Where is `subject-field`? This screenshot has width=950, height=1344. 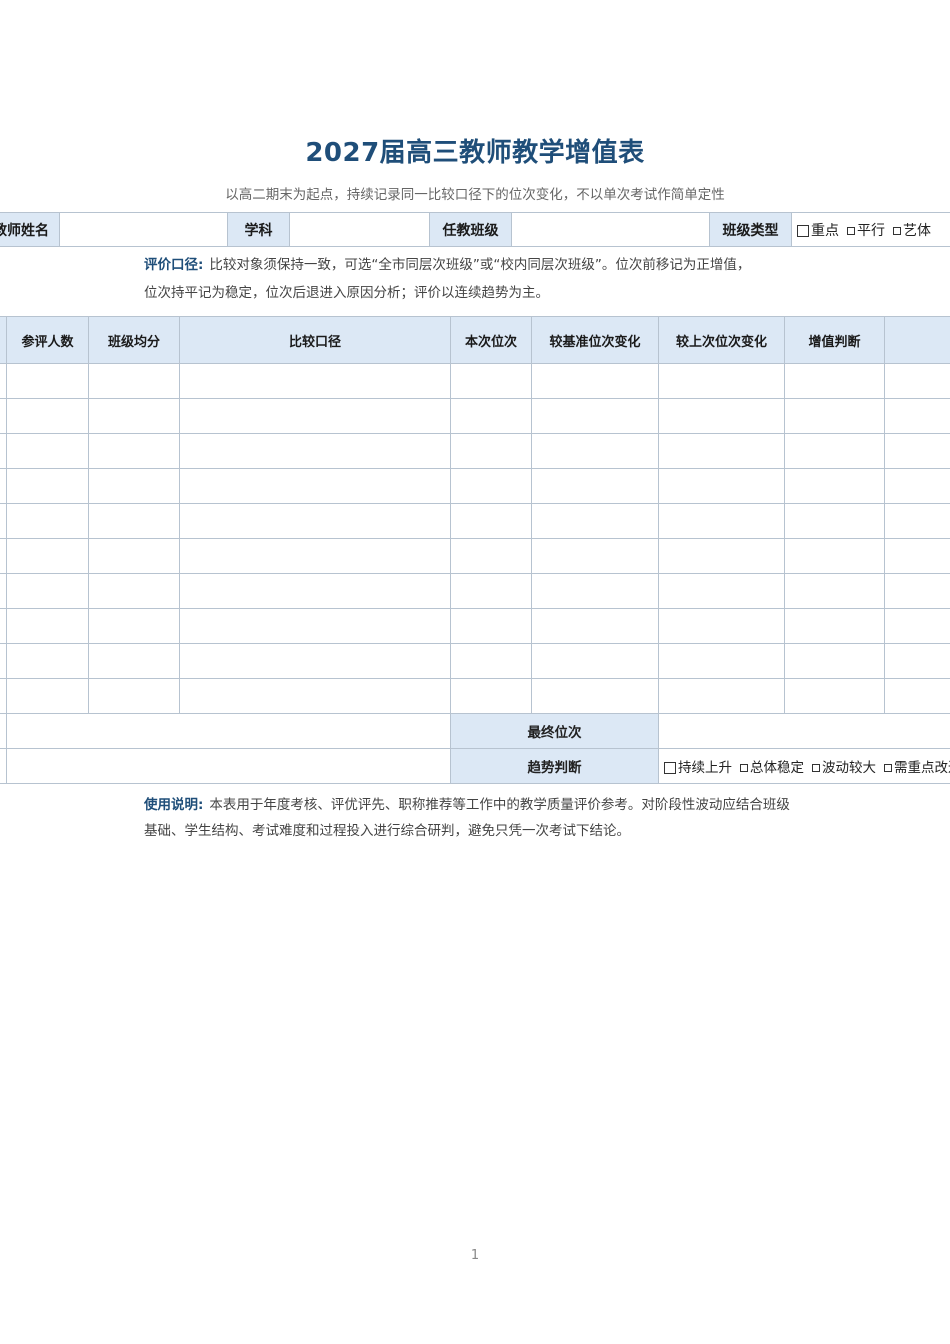
subject-field is located at coordinates (359, 229).